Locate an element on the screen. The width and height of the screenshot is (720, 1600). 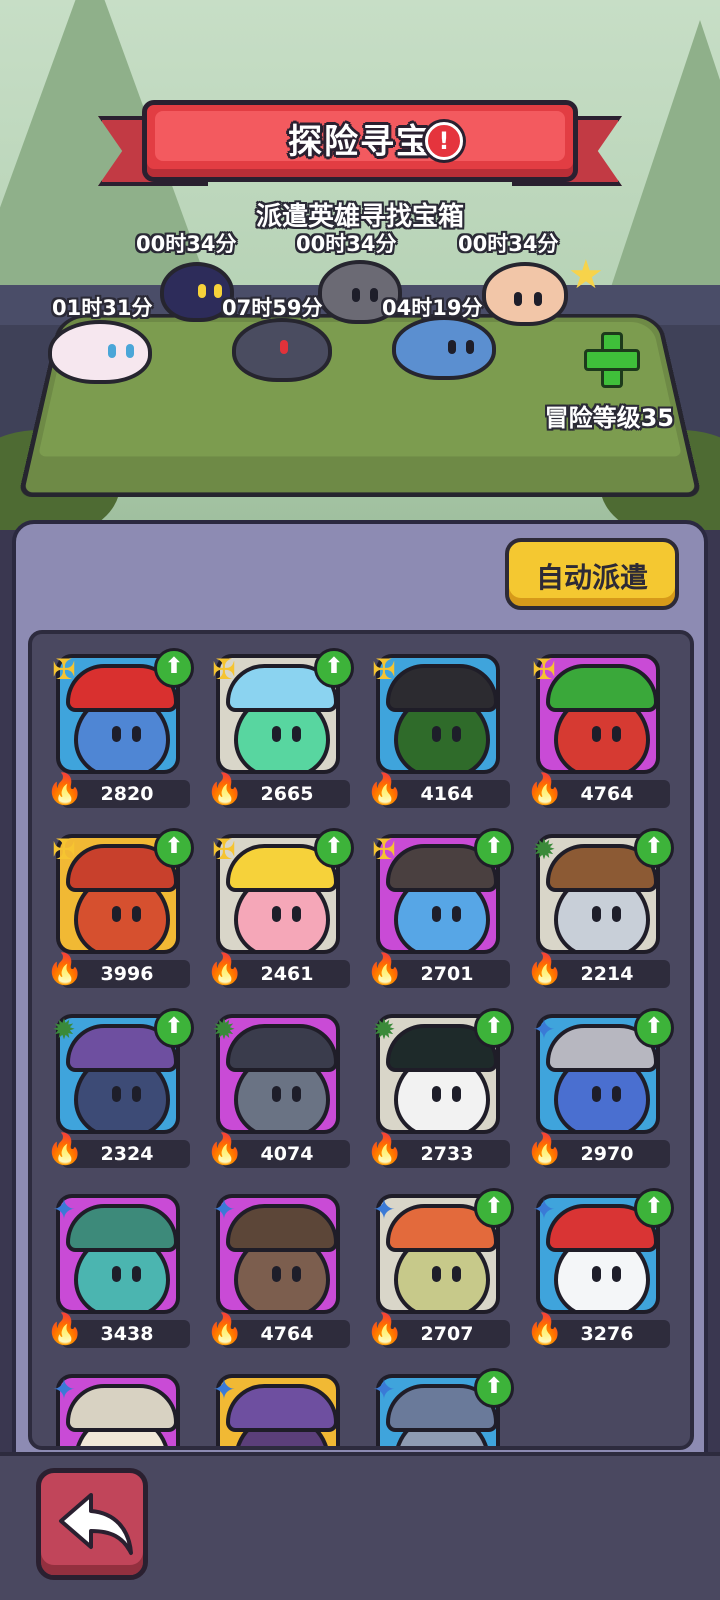
adventure-level: 冒险等级35 is located at coordinates (609, 418).